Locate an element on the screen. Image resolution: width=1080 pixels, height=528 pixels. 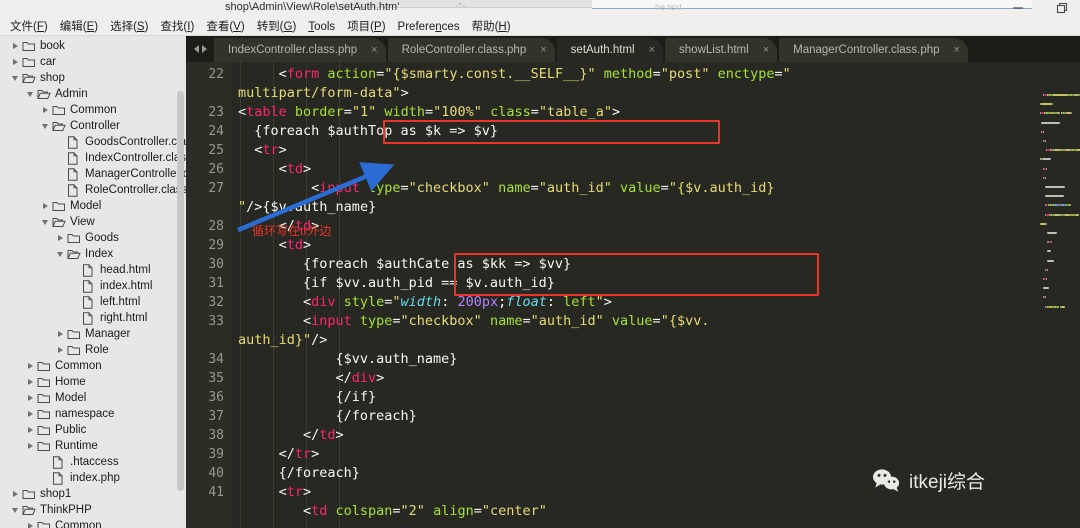
restore-button is located at coordinates (1062, 8).